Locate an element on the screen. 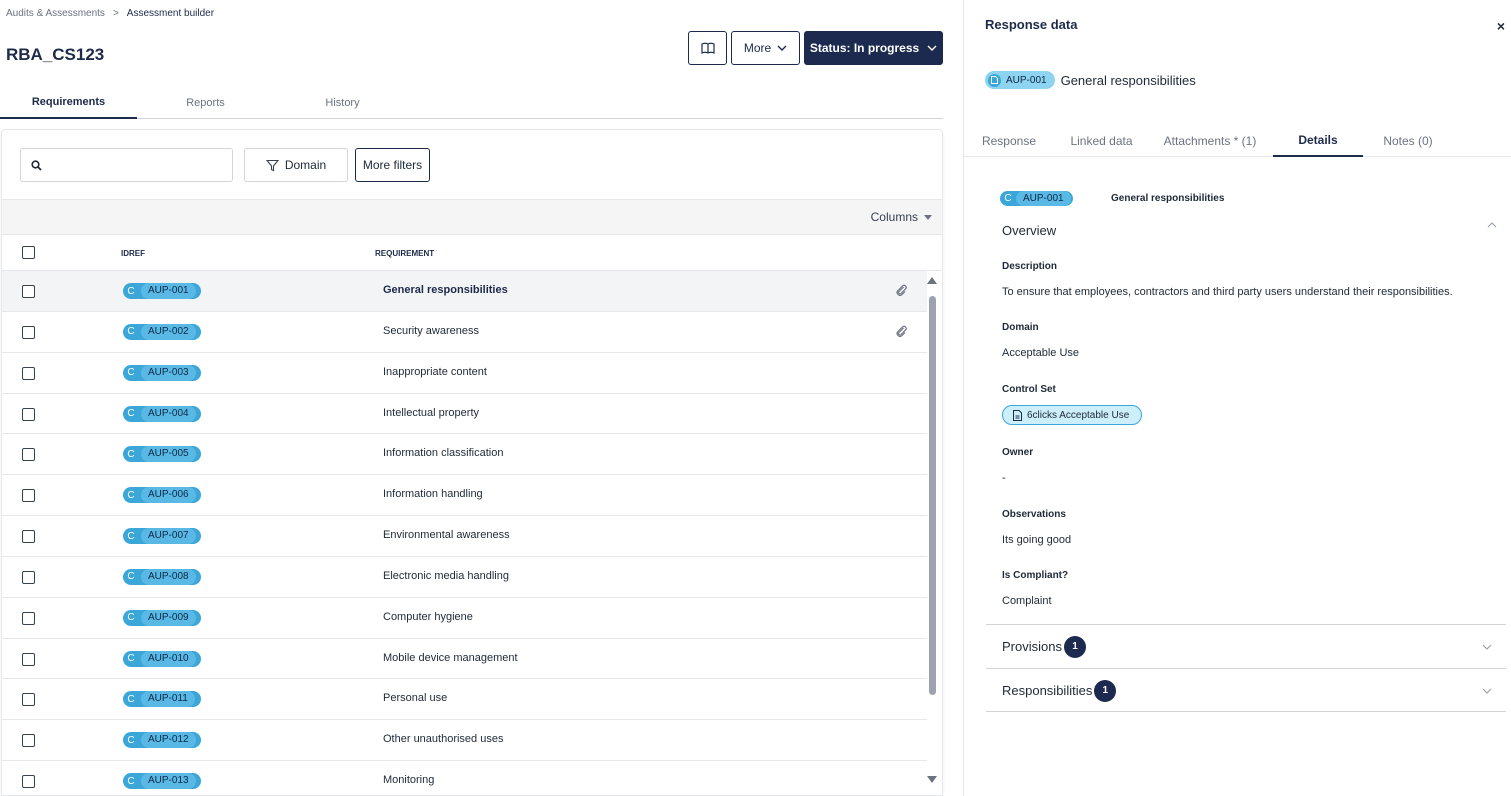 The image size is (1511, 796). table-row: C AUP-011 Personal use is located at coordinates (464, 700).